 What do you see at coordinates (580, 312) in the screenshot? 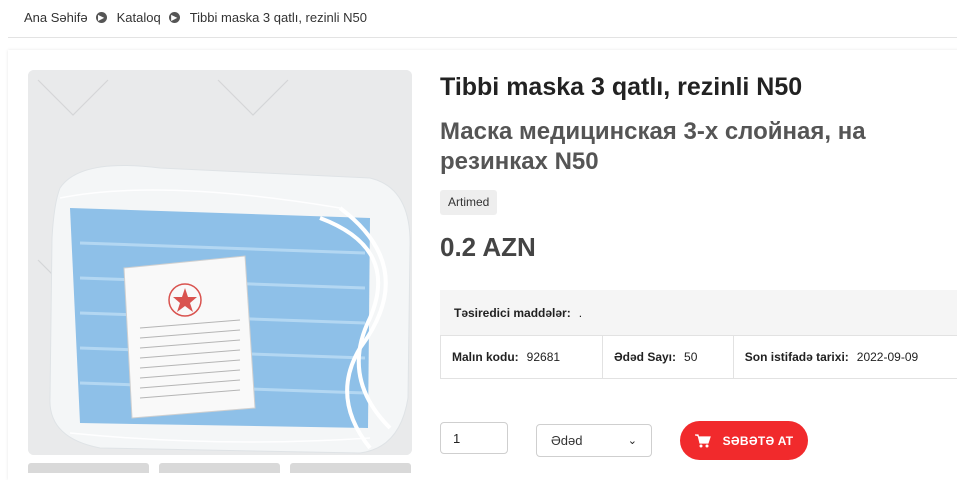
I see `active-ingredients-value: .` at bounding box center [580, 312].